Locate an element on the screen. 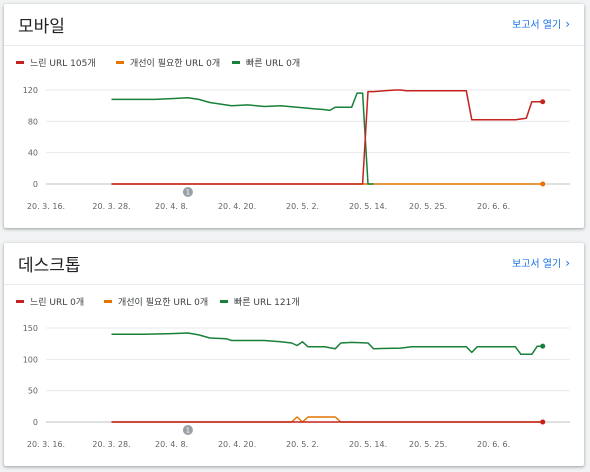 Image resolution: width=590 pixels, height=472 pixels. legend-label: 느린 URL 105개 is located at coordinates (63, 64).